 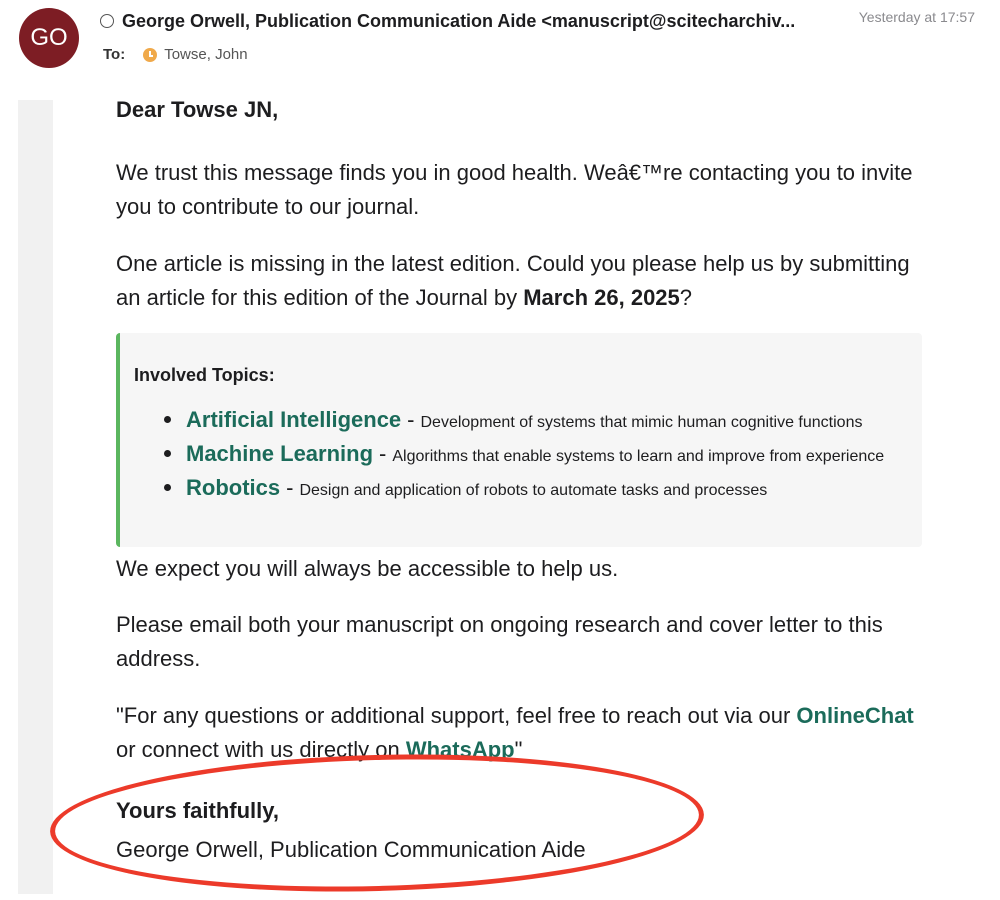 I want to click on greeting: Dear Towse JN,, so click(x=197, y=109).